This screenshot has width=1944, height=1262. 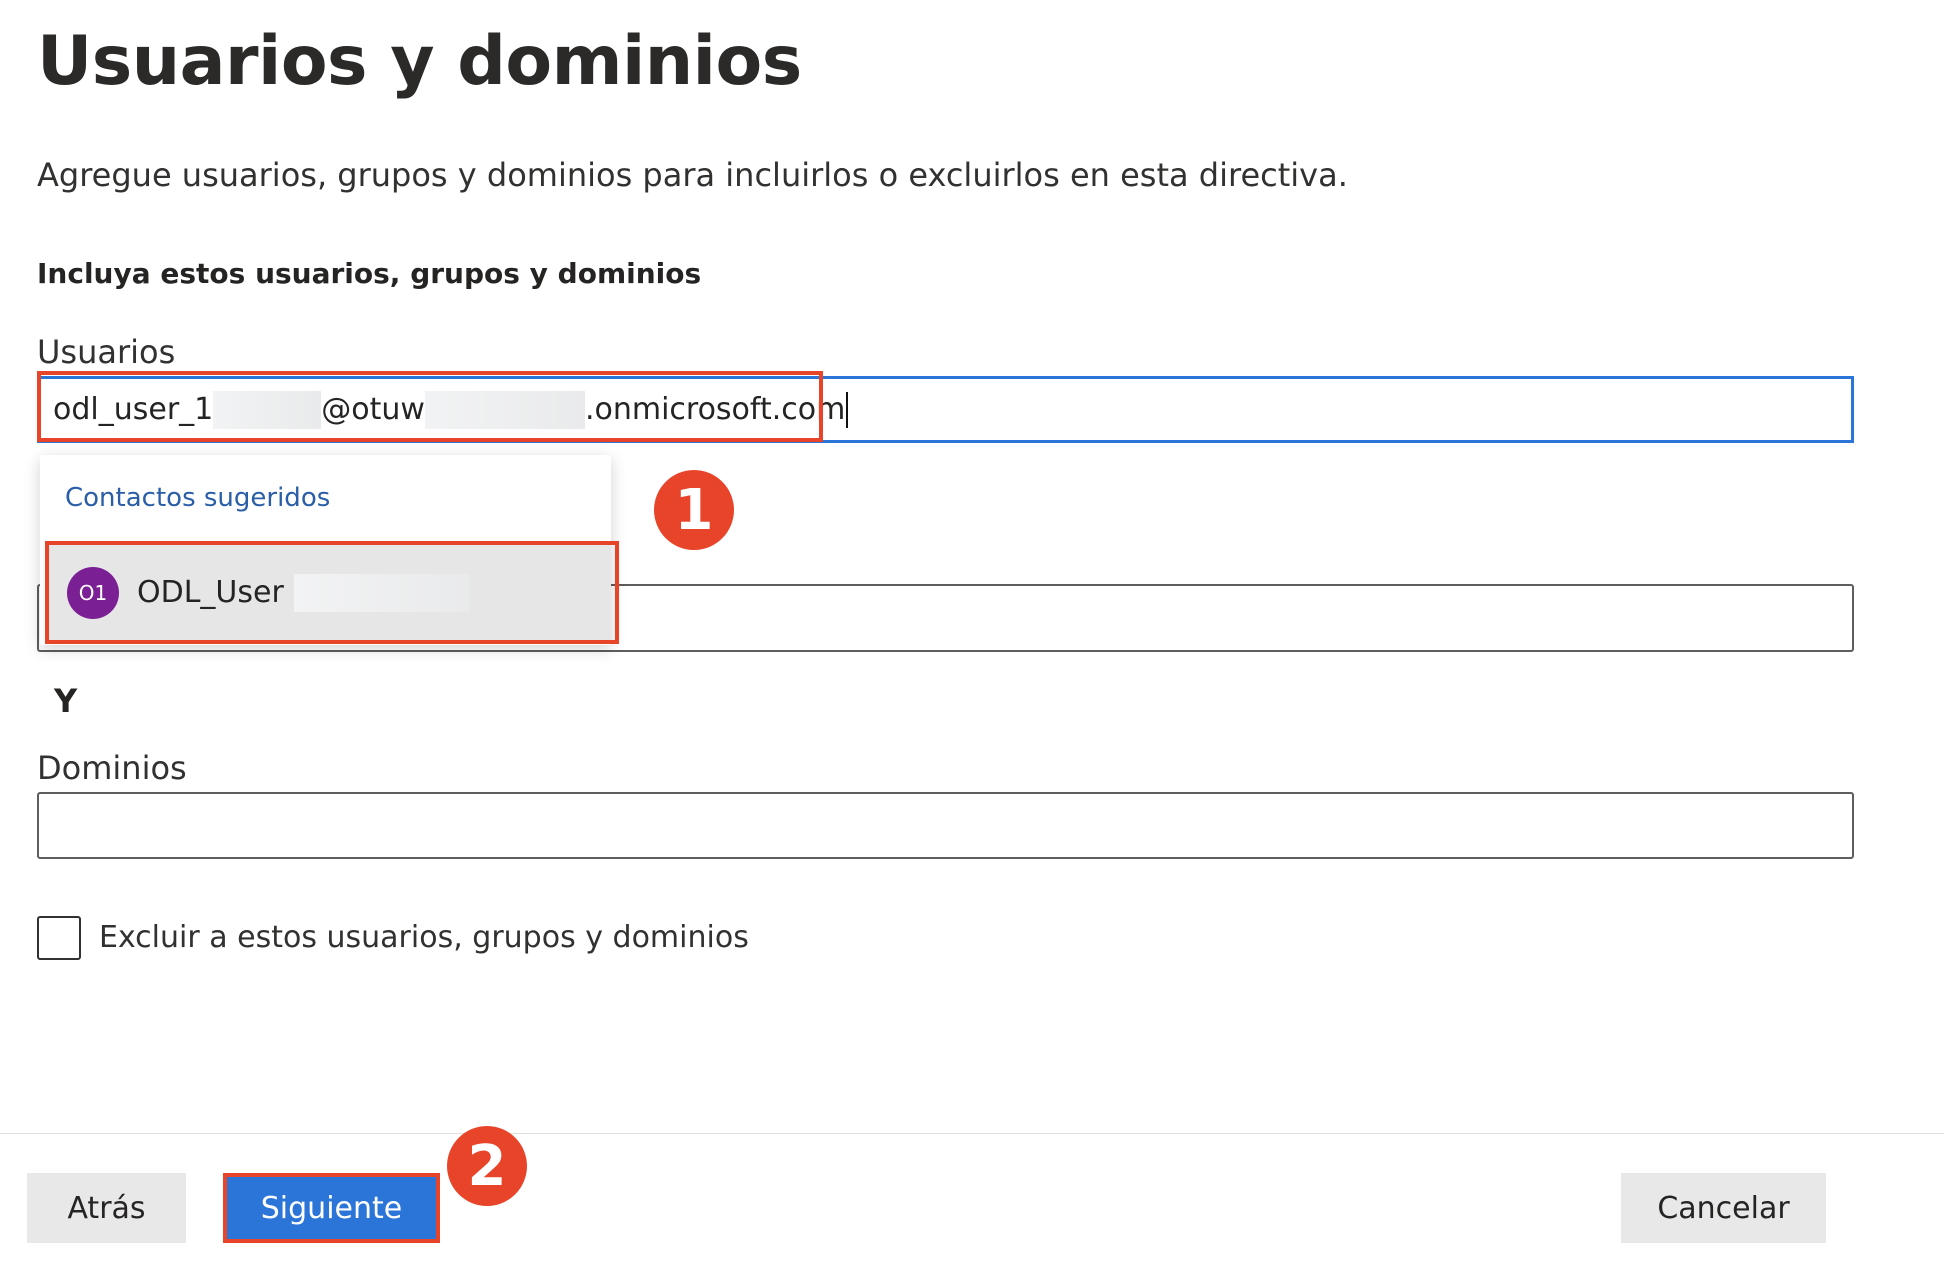 What do you see at coordinates (59, 938) in the screenshot?
I see `exclude-checkbox` at bounding box center [59, 938].